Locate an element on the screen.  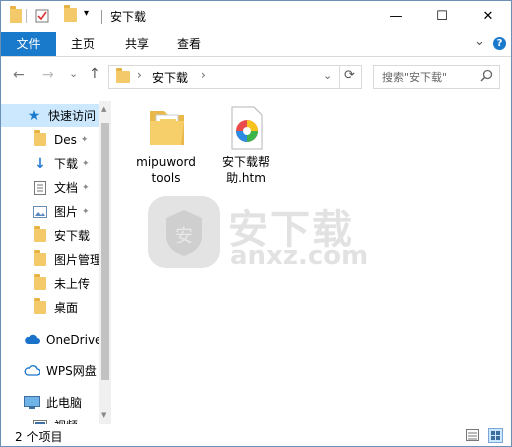
search-placeholder: 搜索"安下载" is located at coordinates (415, 77).